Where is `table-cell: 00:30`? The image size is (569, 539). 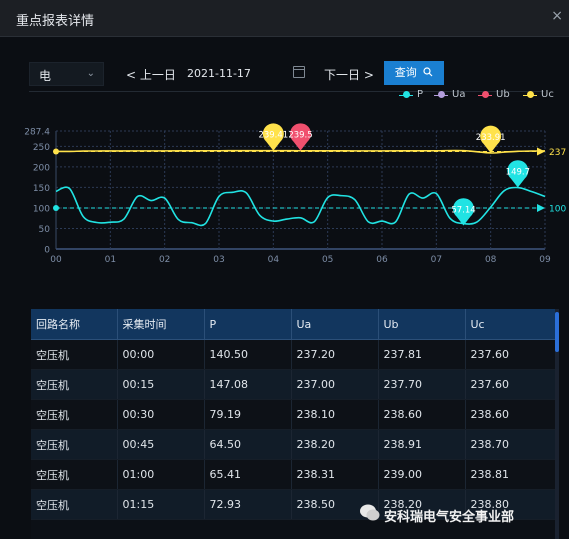
table-cell: 00:30 is located at coordinates (161, 414).